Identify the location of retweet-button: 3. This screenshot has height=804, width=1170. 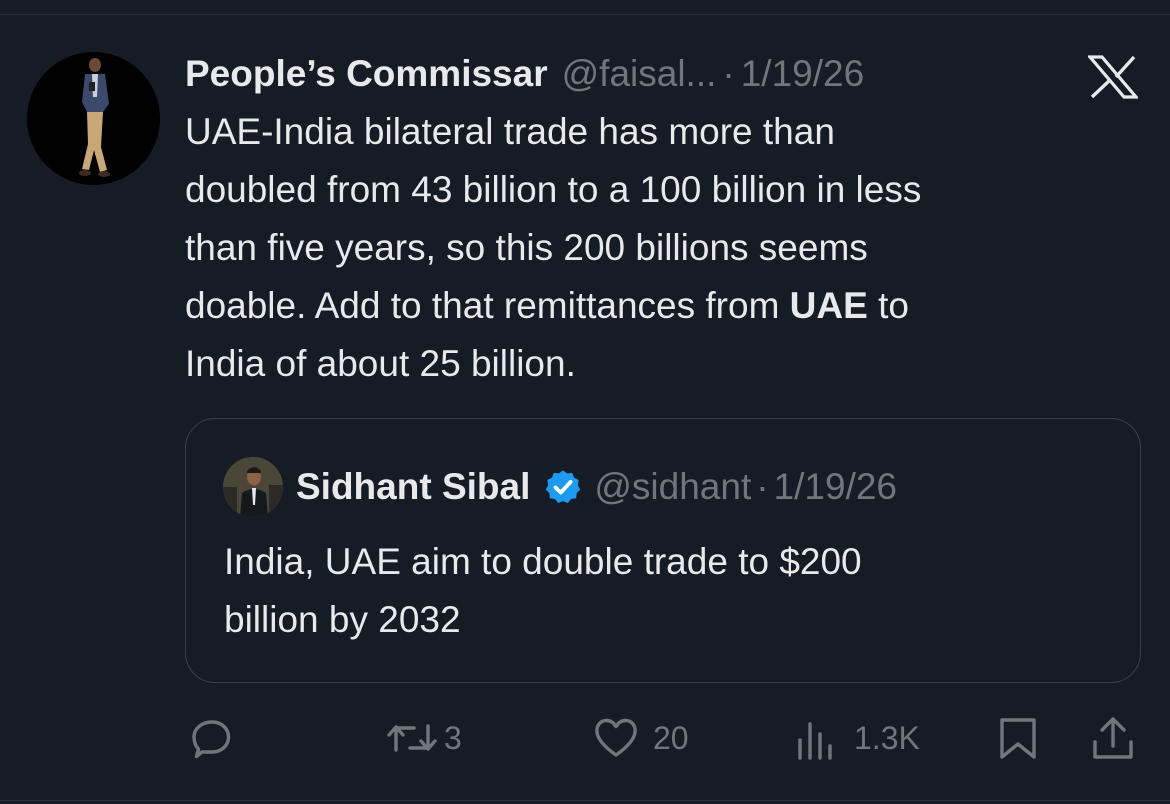
(424, 738).